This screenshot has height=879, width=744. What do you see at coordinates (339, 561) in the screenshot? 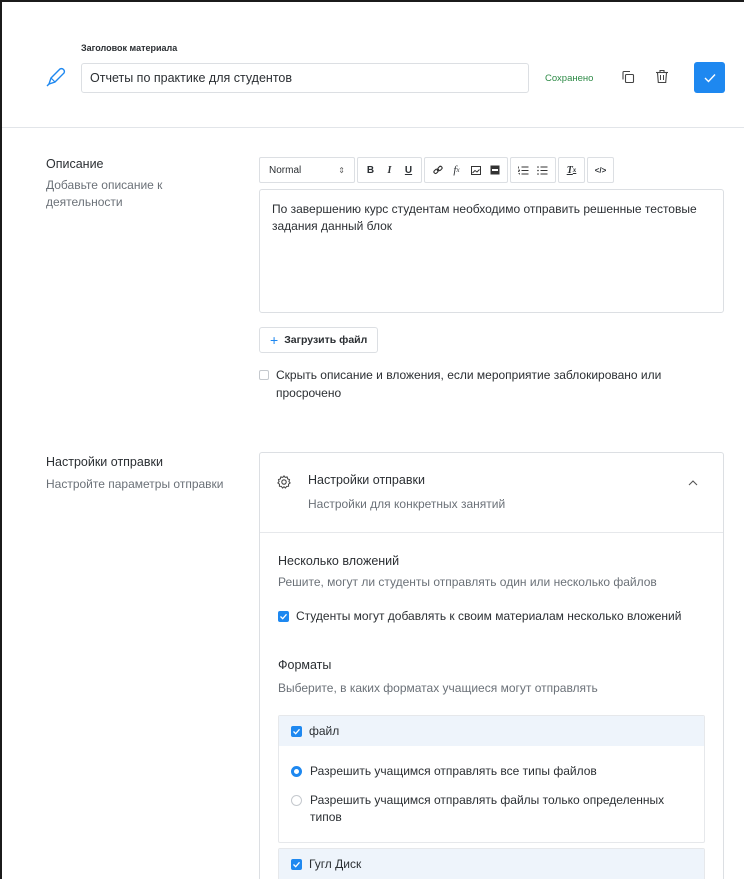
I see `multiple-attachments-title: Несколько вложений` at bounding box center [339, 561].